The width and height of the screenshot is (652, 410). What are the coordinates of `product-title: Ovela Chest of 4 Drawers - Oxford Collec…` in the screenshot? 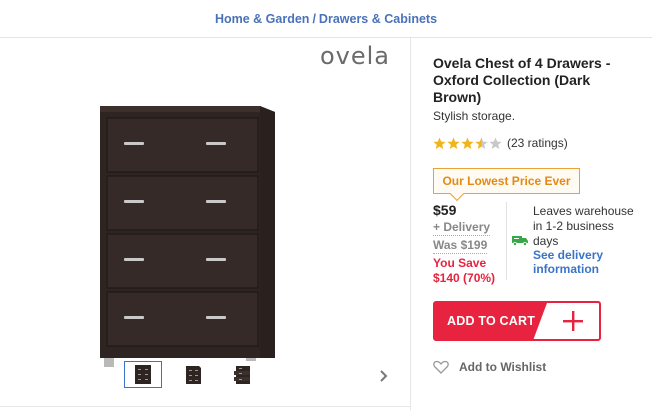 It's located at (522, 80).